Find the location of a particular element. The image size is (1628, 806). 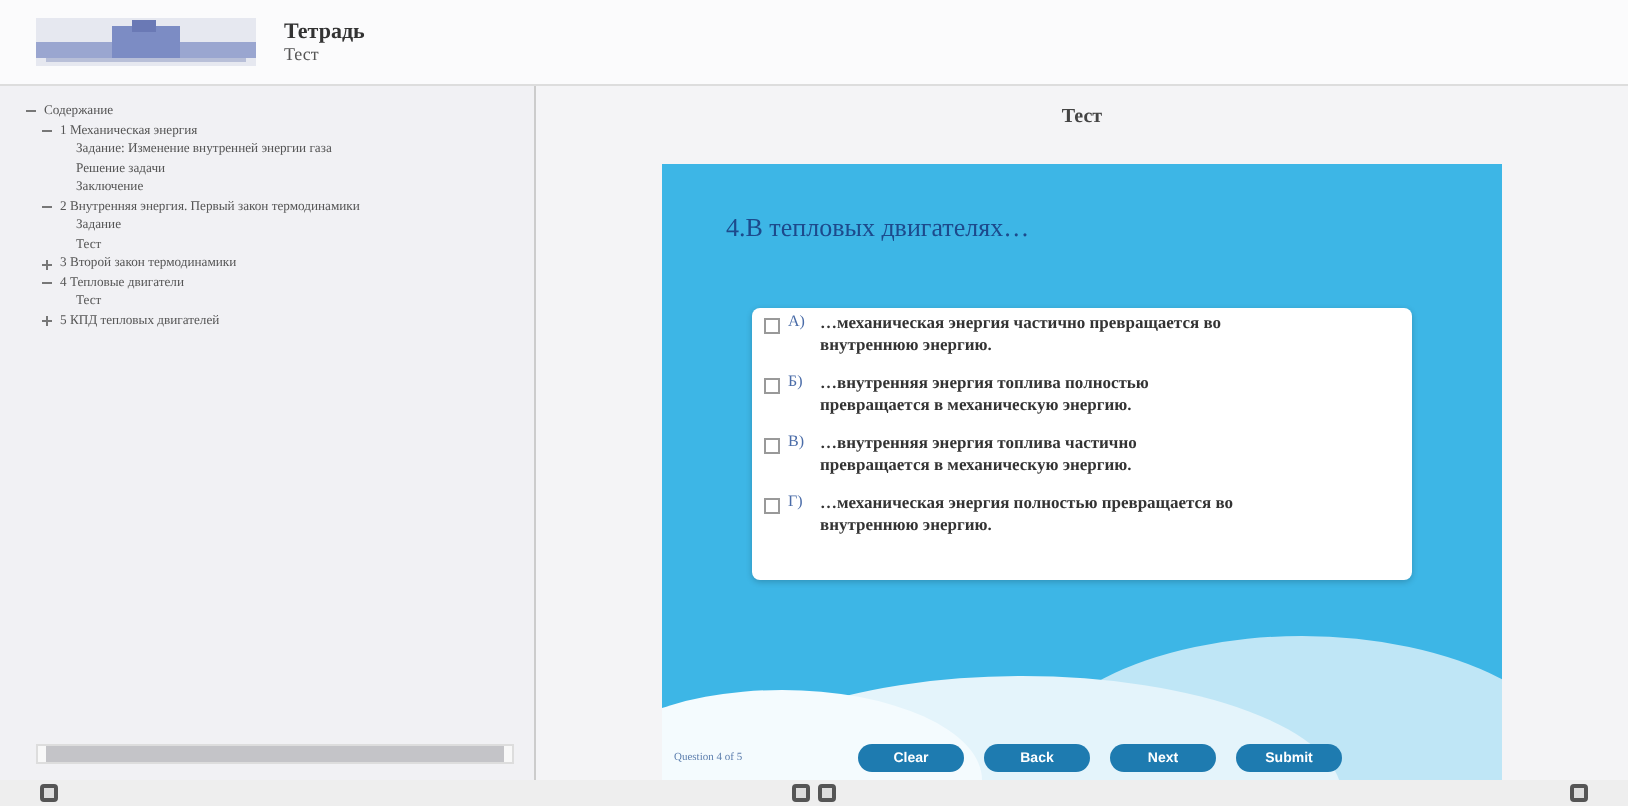

course-title: Тетрадь is located at coordinates (324, 32).